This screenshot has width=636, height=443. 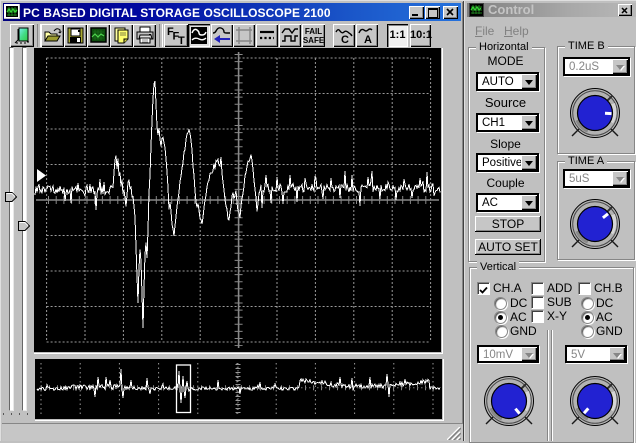 I want to click on svg-text: C, so click(x=345, y=40).